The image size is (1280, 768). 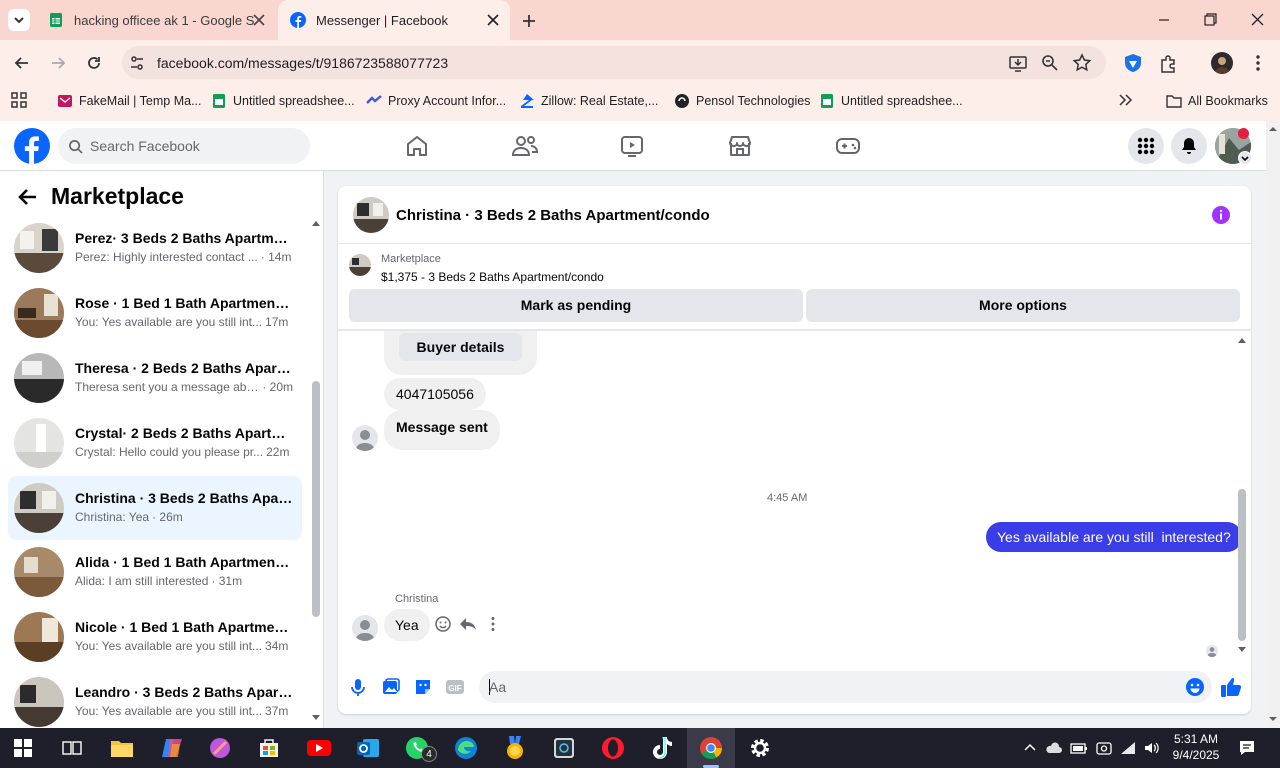 What do you see at coordinates (423, 687) in the screenshot?
I see `sticker-button` at bounding box center [423, 687].